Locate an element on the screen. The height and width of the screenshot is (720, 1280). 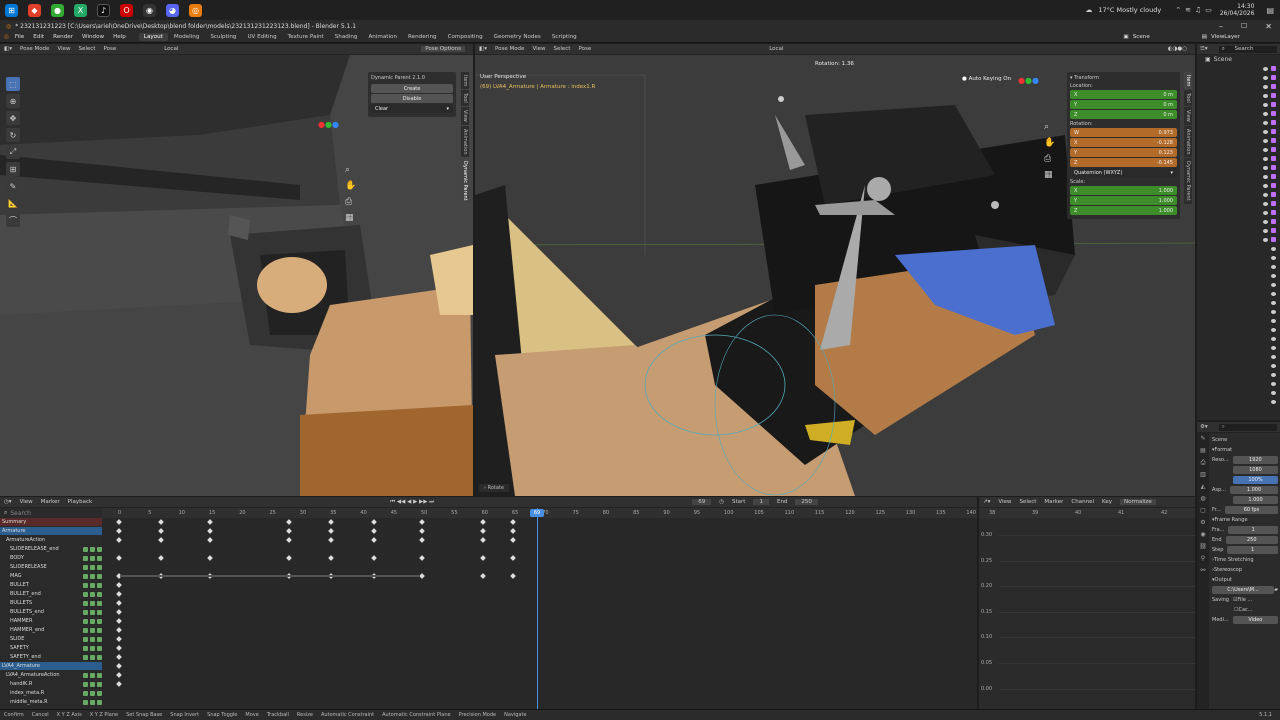
measure-tool: 📐 is located at coordinates (13, 203).